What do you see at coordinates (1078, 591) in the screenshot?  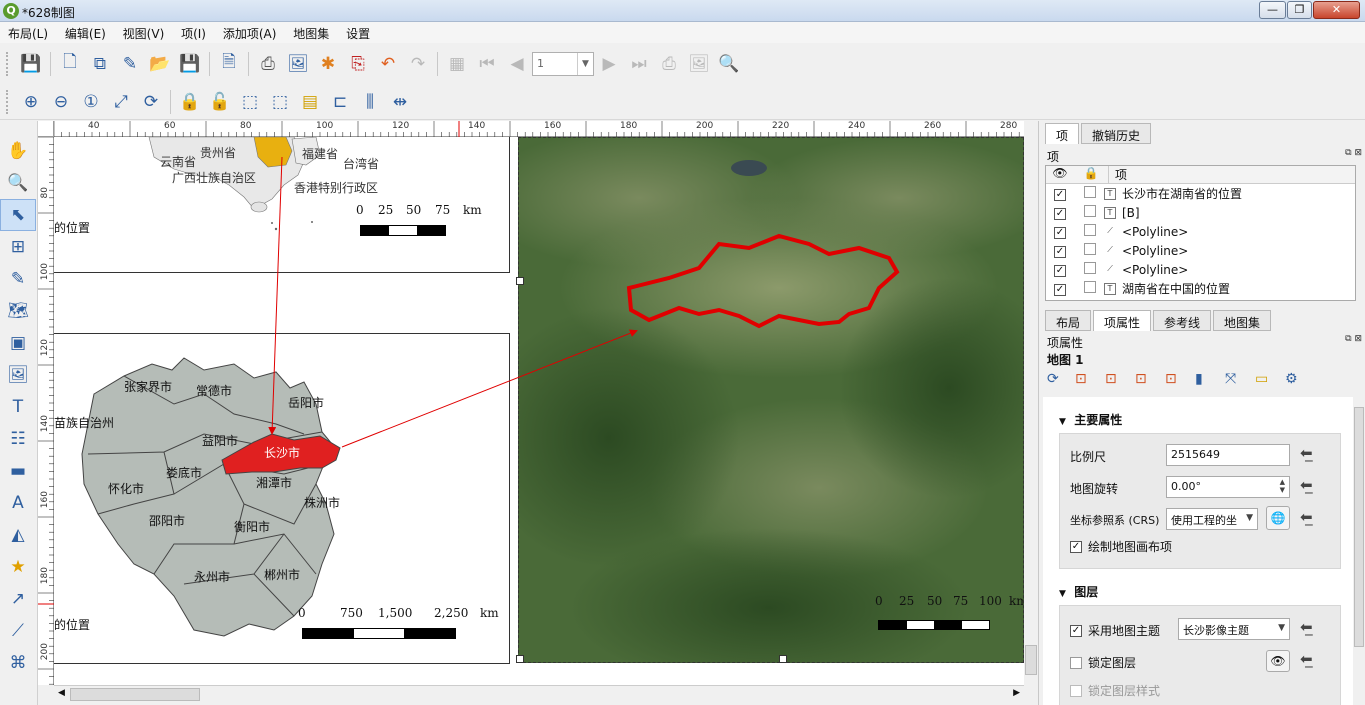 I see `layers-section: ▼ 图层` at bounding box center [1078, 591].